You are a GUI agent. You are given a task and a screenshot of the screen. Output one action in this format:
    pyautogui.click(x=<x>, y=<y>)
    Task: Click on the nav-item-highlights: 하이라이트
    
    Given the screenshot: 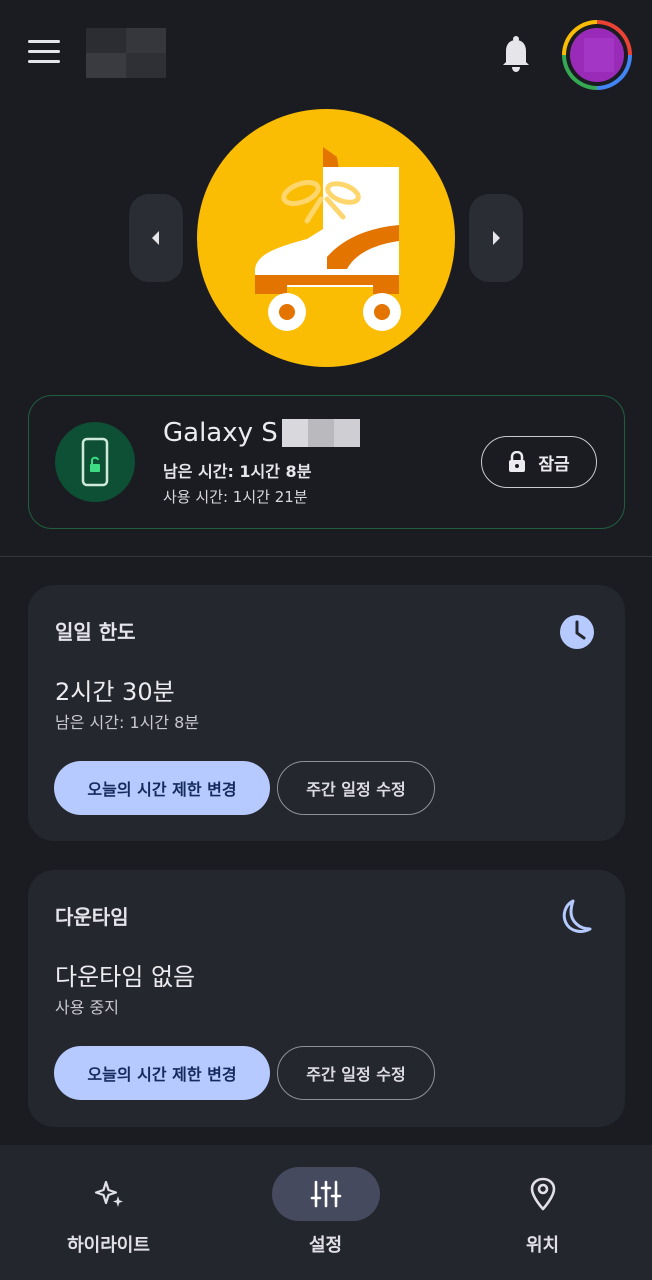 What is the action you would take?
    pyautogui.click(x=108, y=1212)
    